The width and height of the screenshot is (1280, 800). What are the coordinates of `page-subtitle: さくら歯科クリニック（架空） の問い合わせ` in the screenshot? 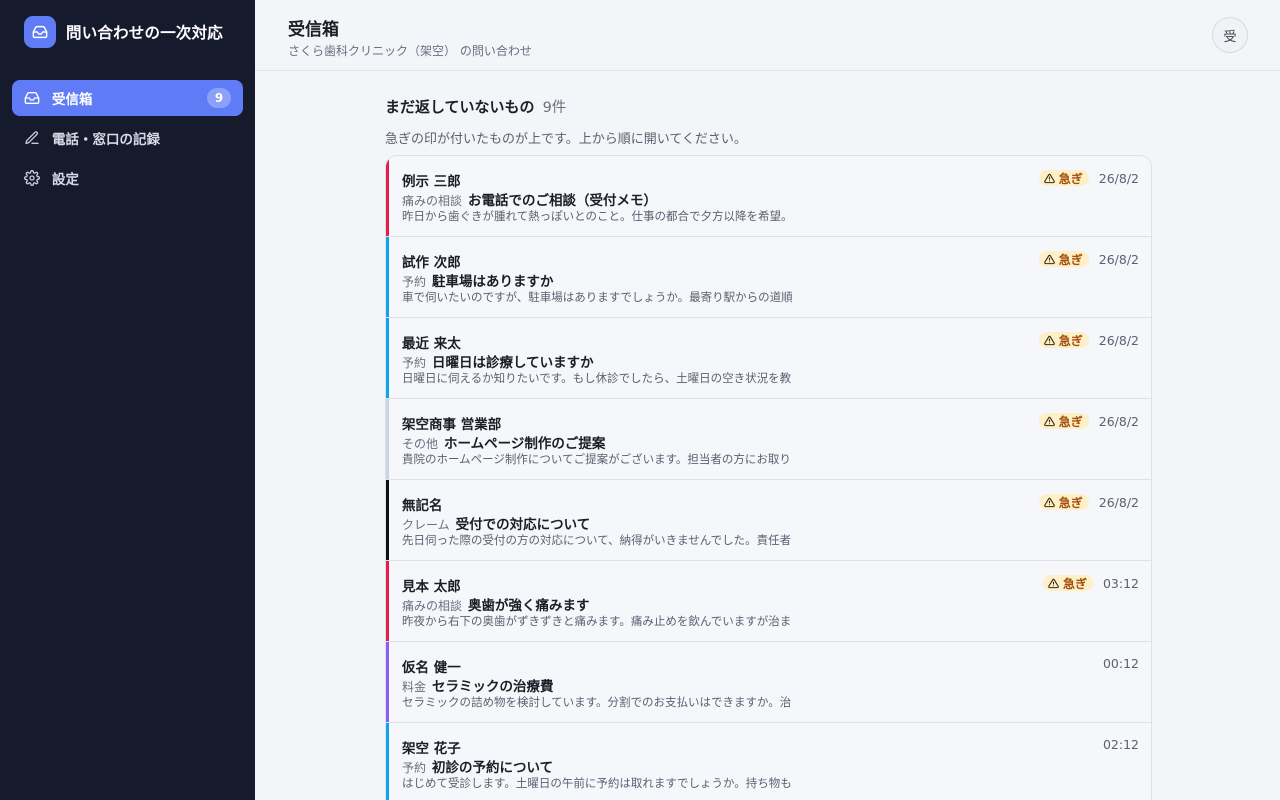 It's located at (410, 51).